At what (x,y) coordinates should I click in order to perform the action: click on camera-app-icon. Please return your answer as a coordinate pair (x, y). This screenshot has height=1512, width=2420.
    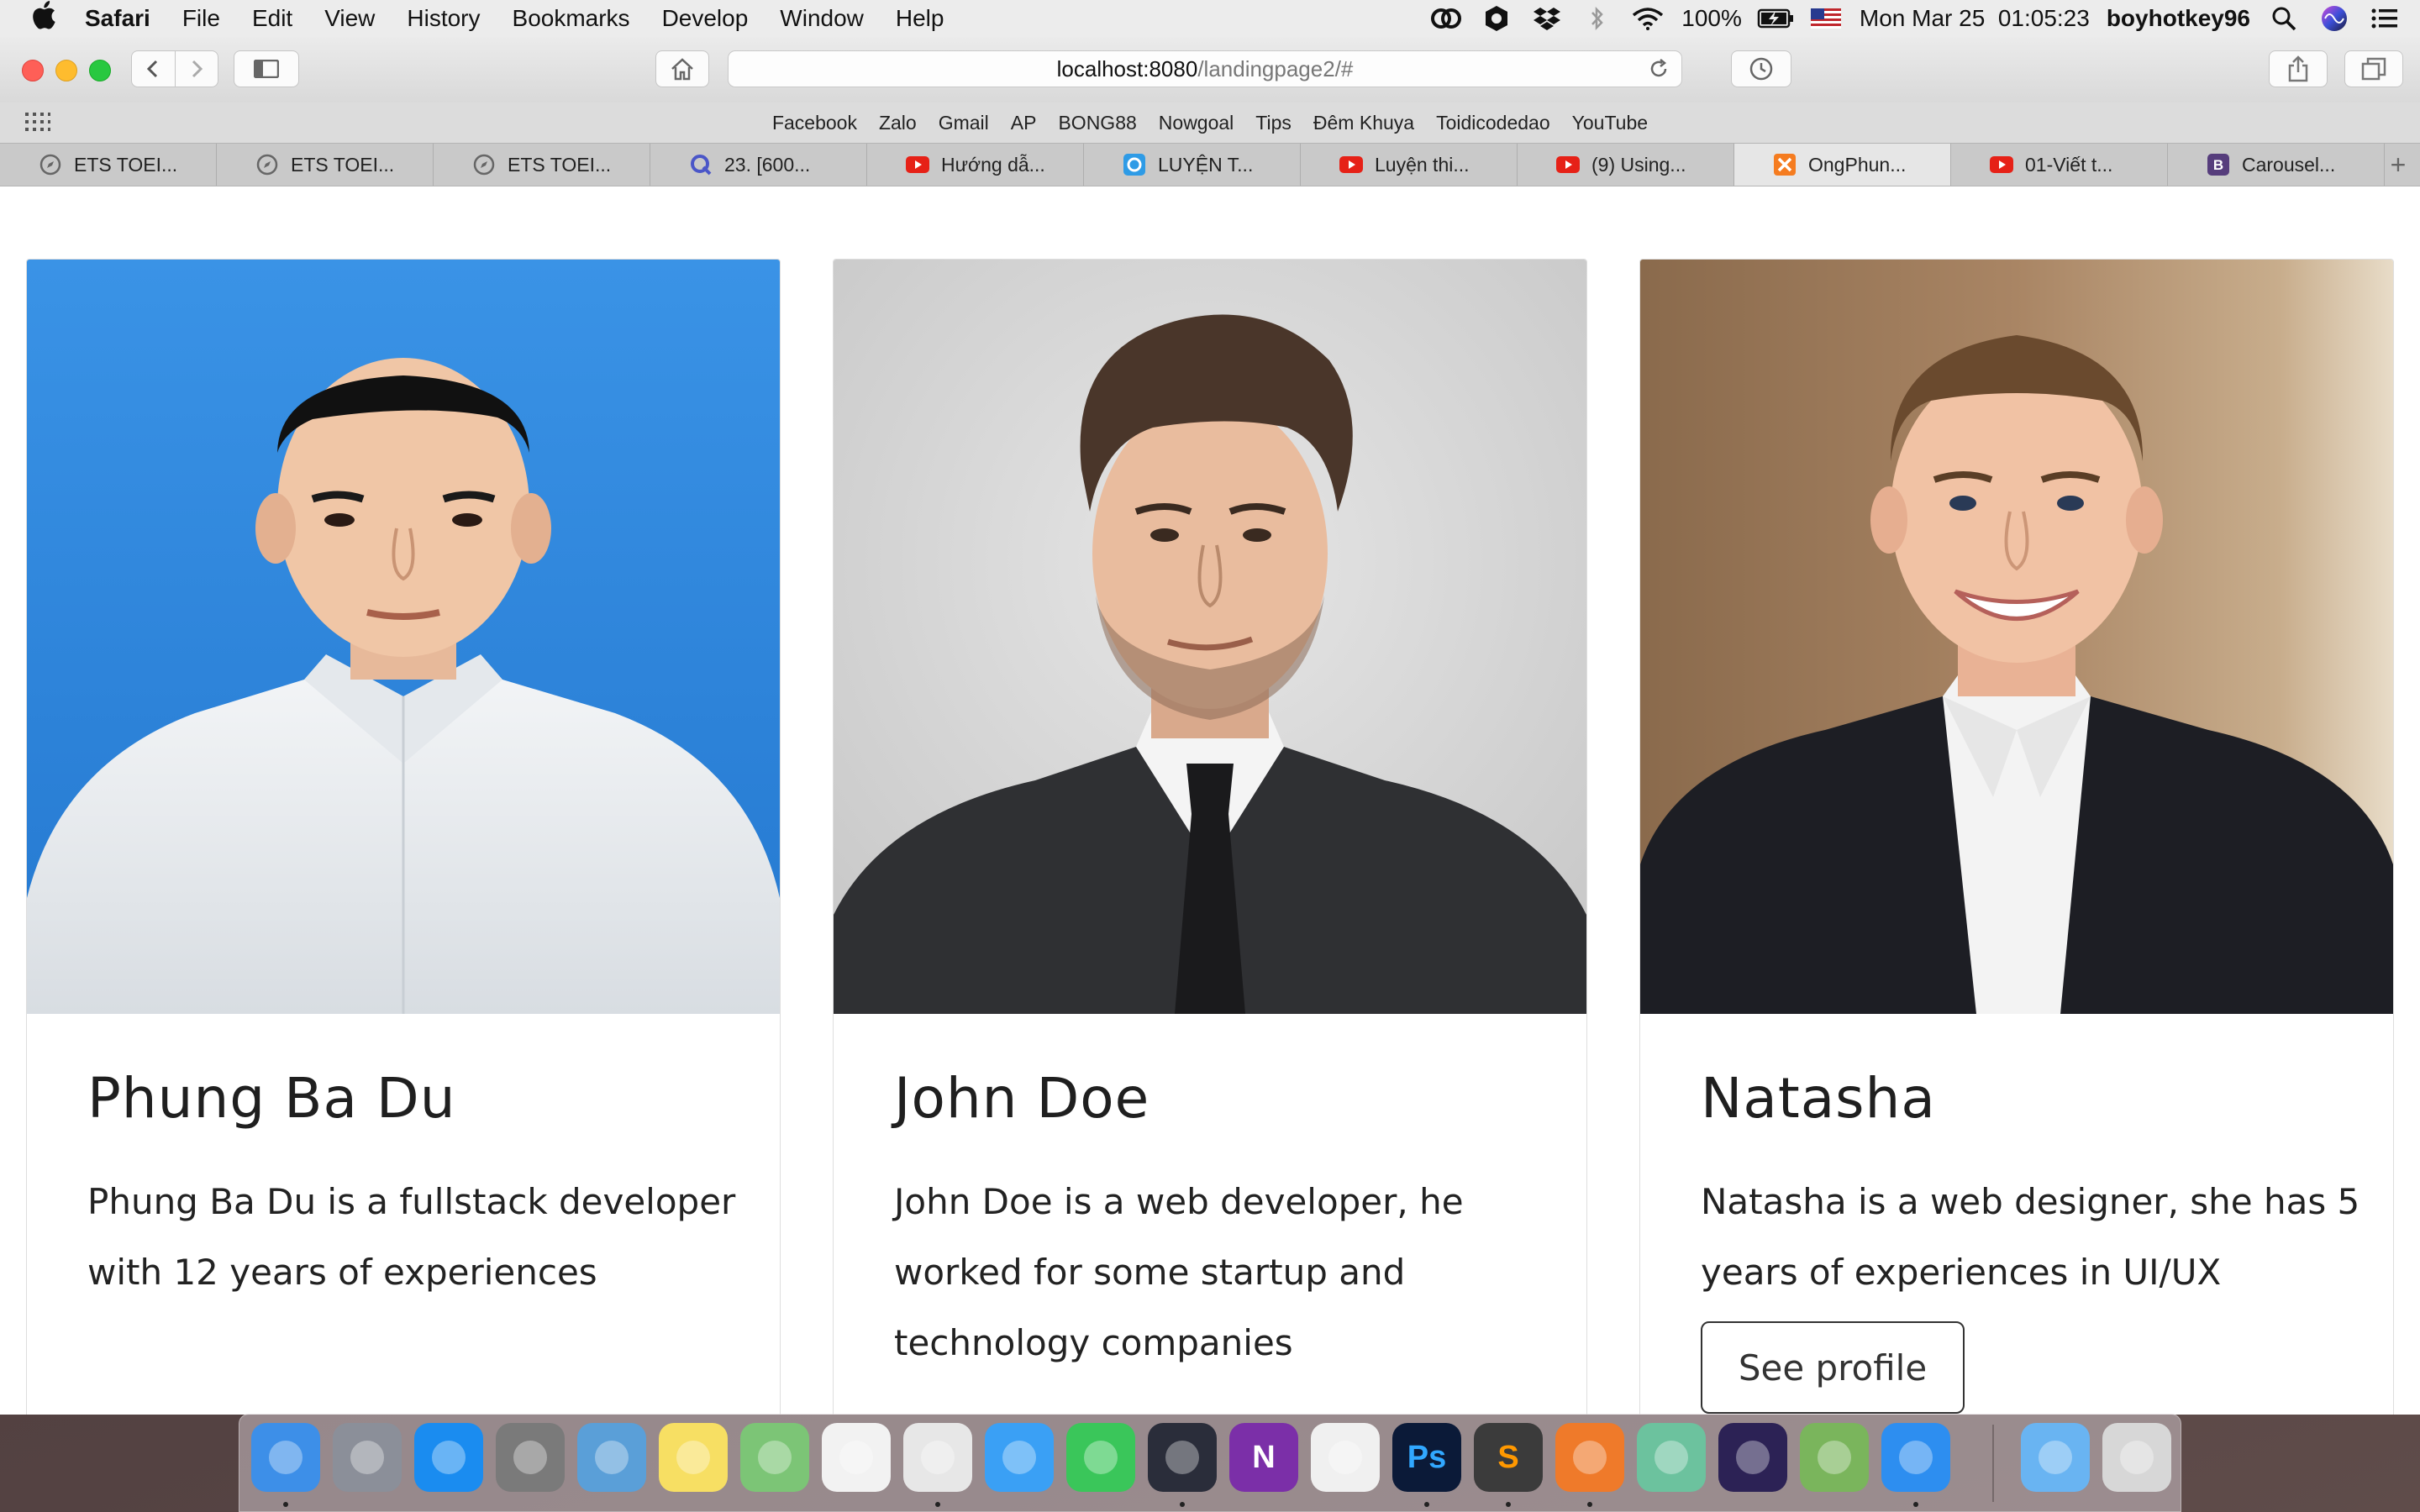
    Looking at the image, I should click on (1182, 1457).